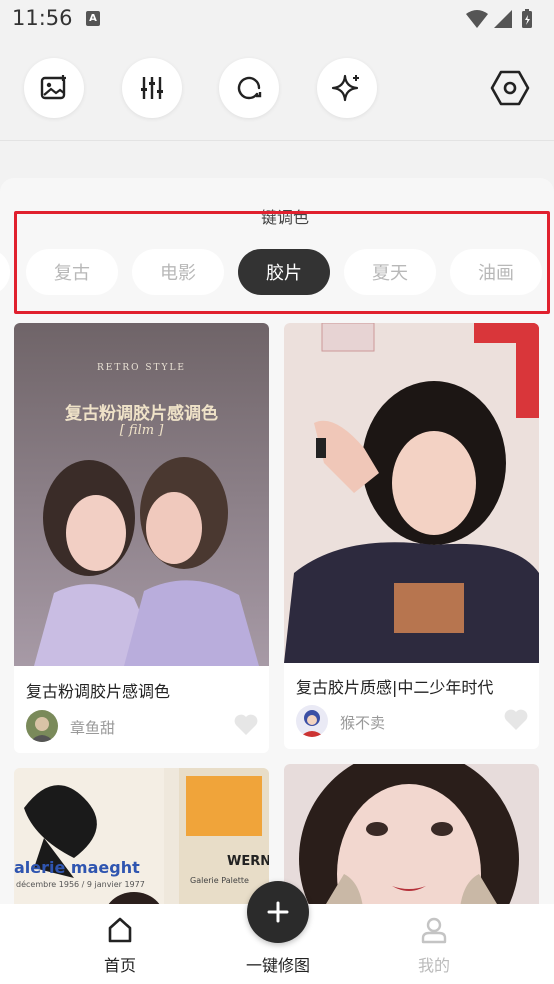 This screenshot has width=554, height=984. Describe the element at coordinates (477, 19) in the screenshot. I see `wifi-icon` at that location.